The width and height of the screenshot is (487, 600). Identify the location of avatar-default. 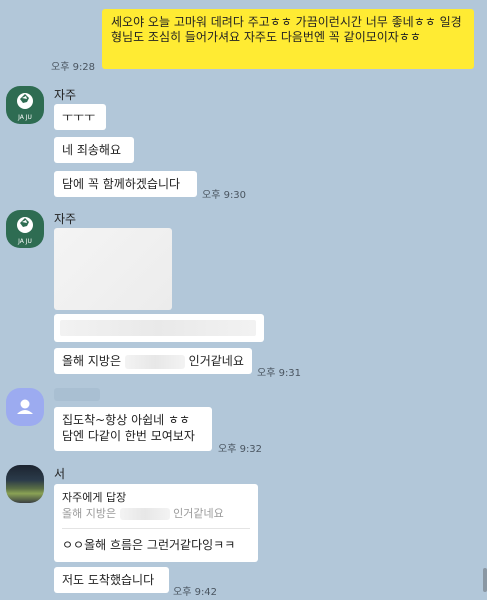
(25, 407).